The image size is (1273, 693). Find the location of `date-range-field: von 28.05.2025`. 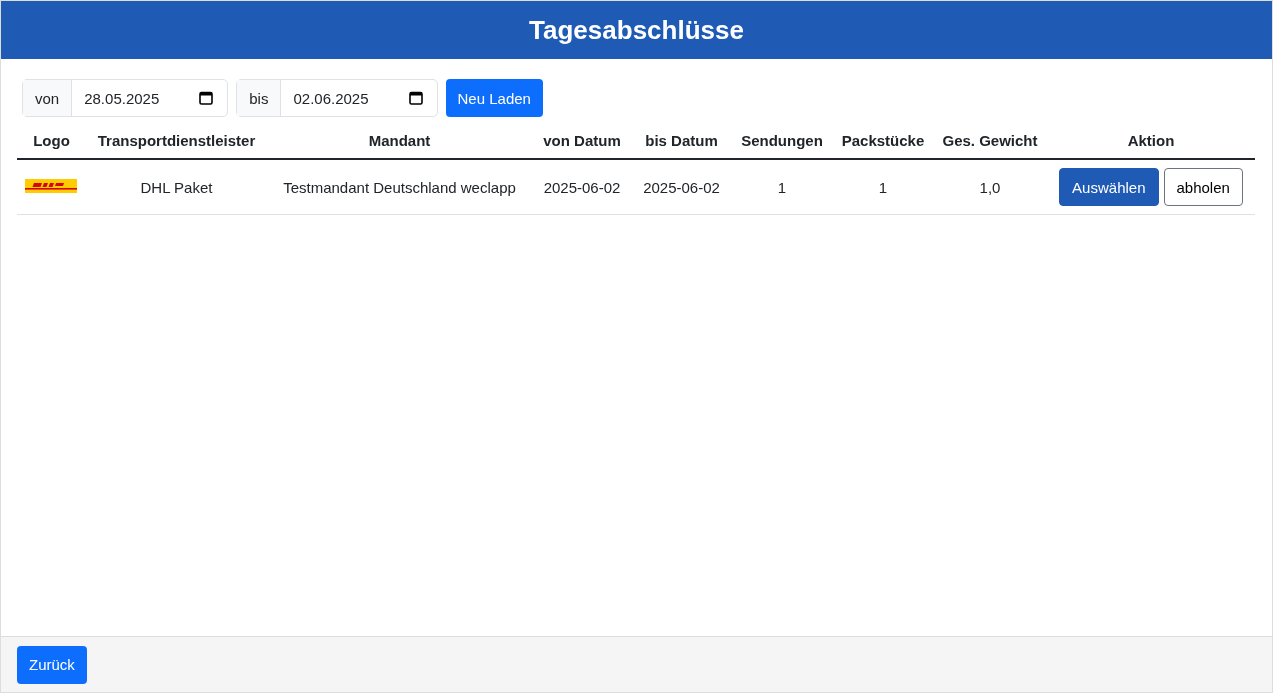

date-range-field: von 28.05.2025 is located at coordinates (125, 98).